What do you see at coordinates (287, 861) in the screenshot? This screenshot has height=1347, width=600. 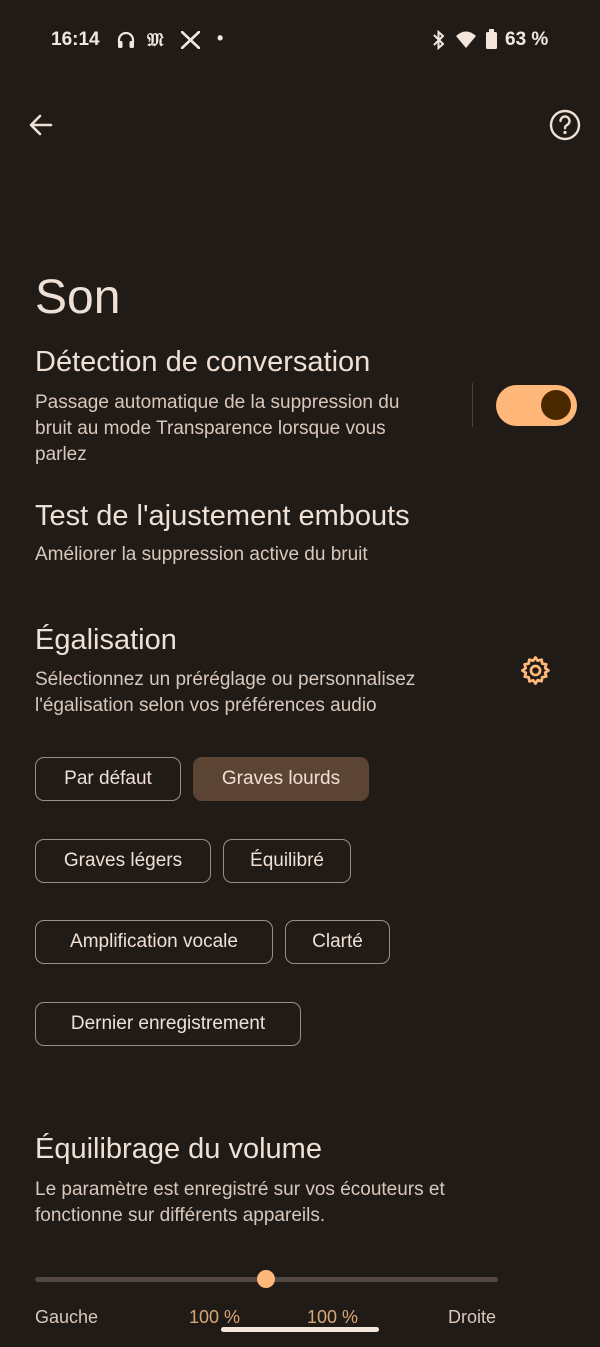 I see `eq-preset-balanced: Équilibré` at bounding box center [287, 861].